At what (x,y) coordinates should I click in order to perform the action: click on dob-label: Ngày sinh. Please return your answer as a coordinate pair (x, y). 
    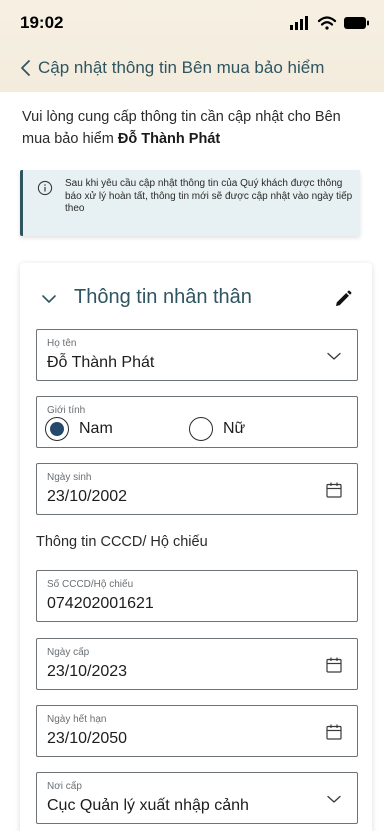
    Looking at the image, I should click on (69, 477).